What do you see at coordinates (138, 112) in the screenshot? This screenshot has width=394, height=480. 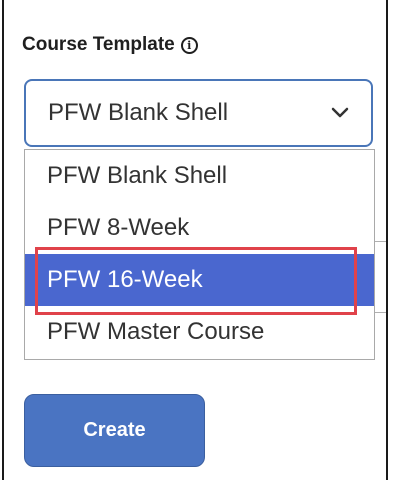 I see `select-value: PFW Blank Shell` at bounding box center [138, 112].